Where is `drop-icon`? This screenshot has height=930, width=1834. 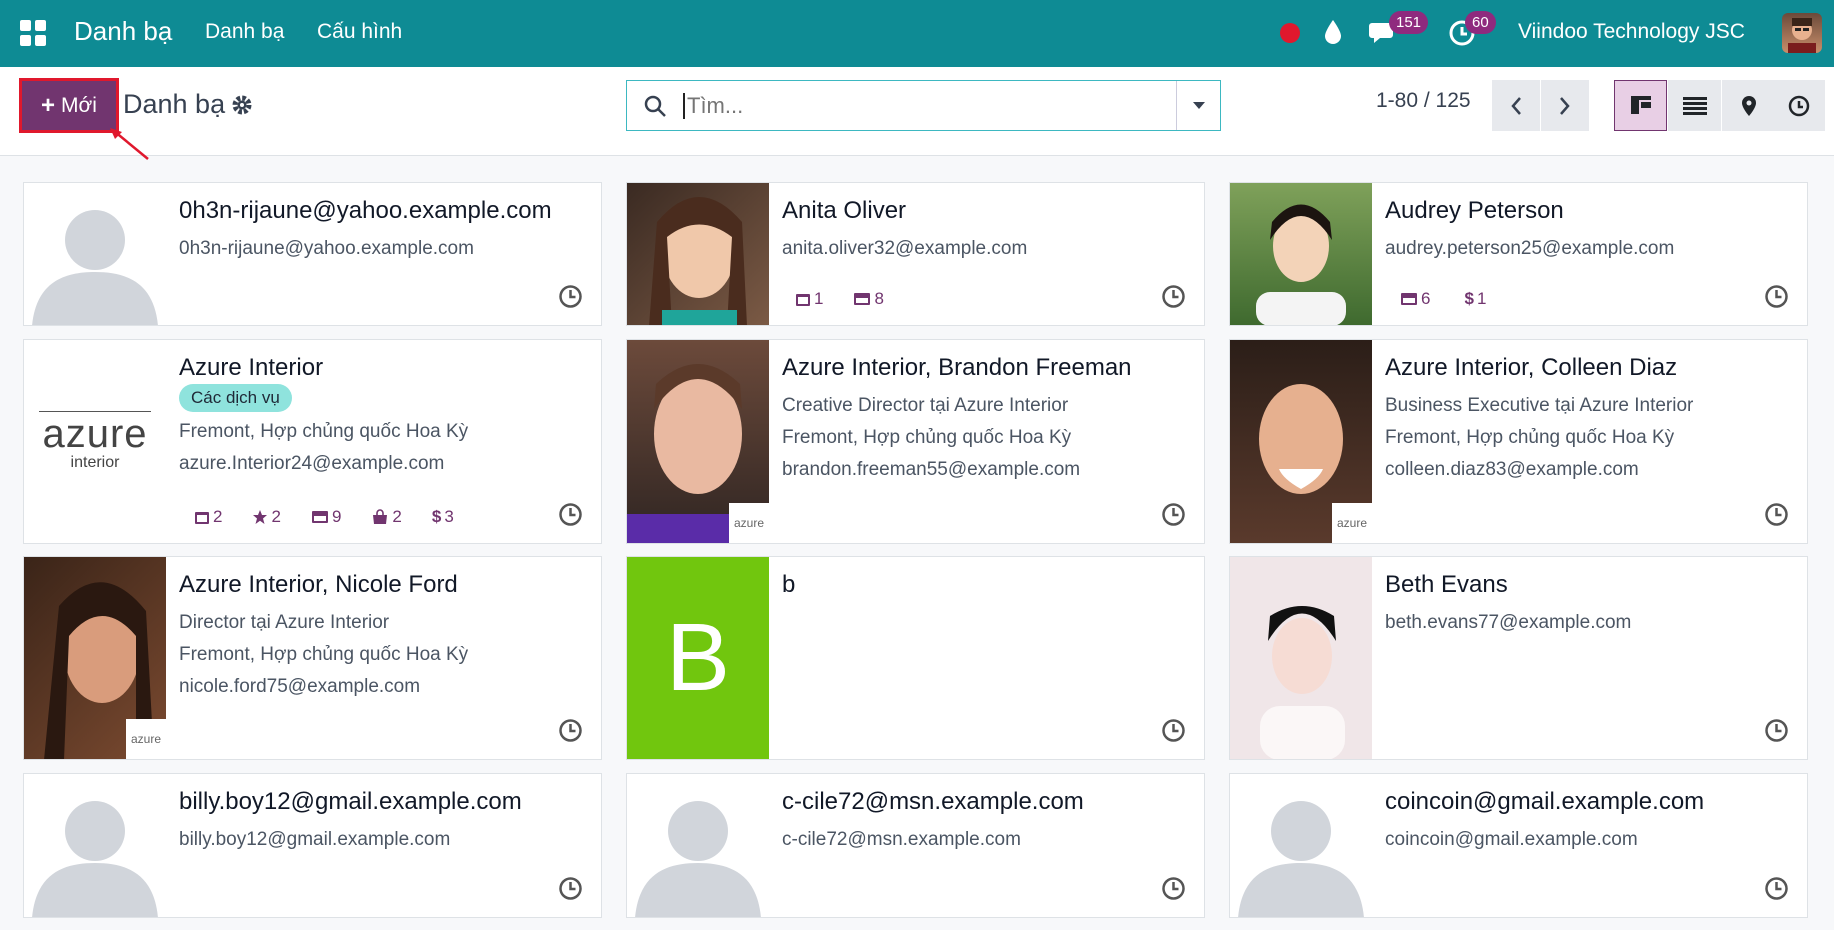
drop-icon is located at coordinates (1333, 34).